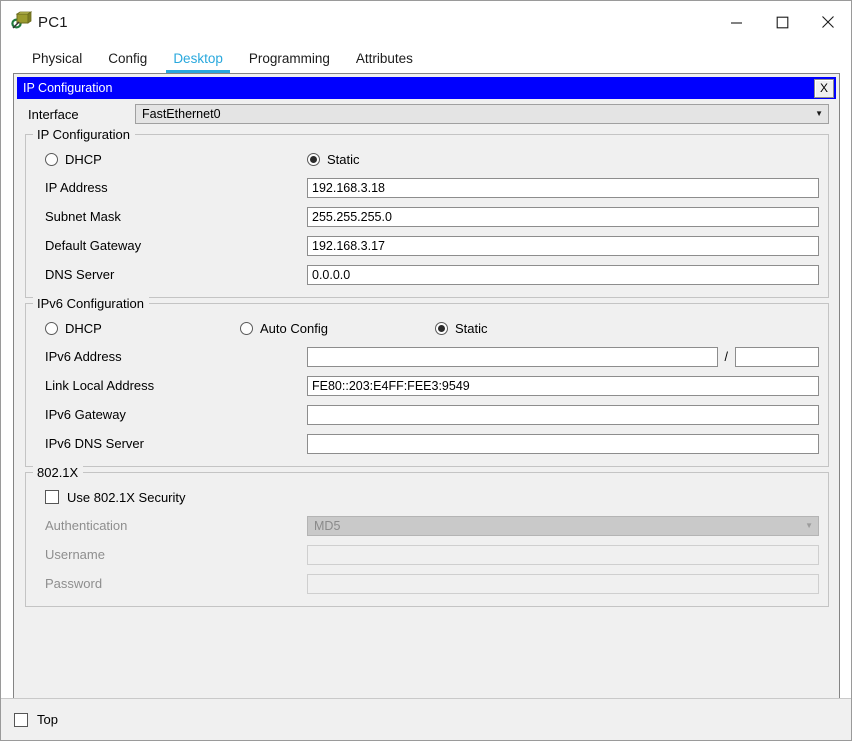 Image resolution: width=852 pixels, height=741 pixels. What do you see at coordinates (289, 58) in the screenshot?
I see `tab-programming: Programming` at bounding box center [289, 58].